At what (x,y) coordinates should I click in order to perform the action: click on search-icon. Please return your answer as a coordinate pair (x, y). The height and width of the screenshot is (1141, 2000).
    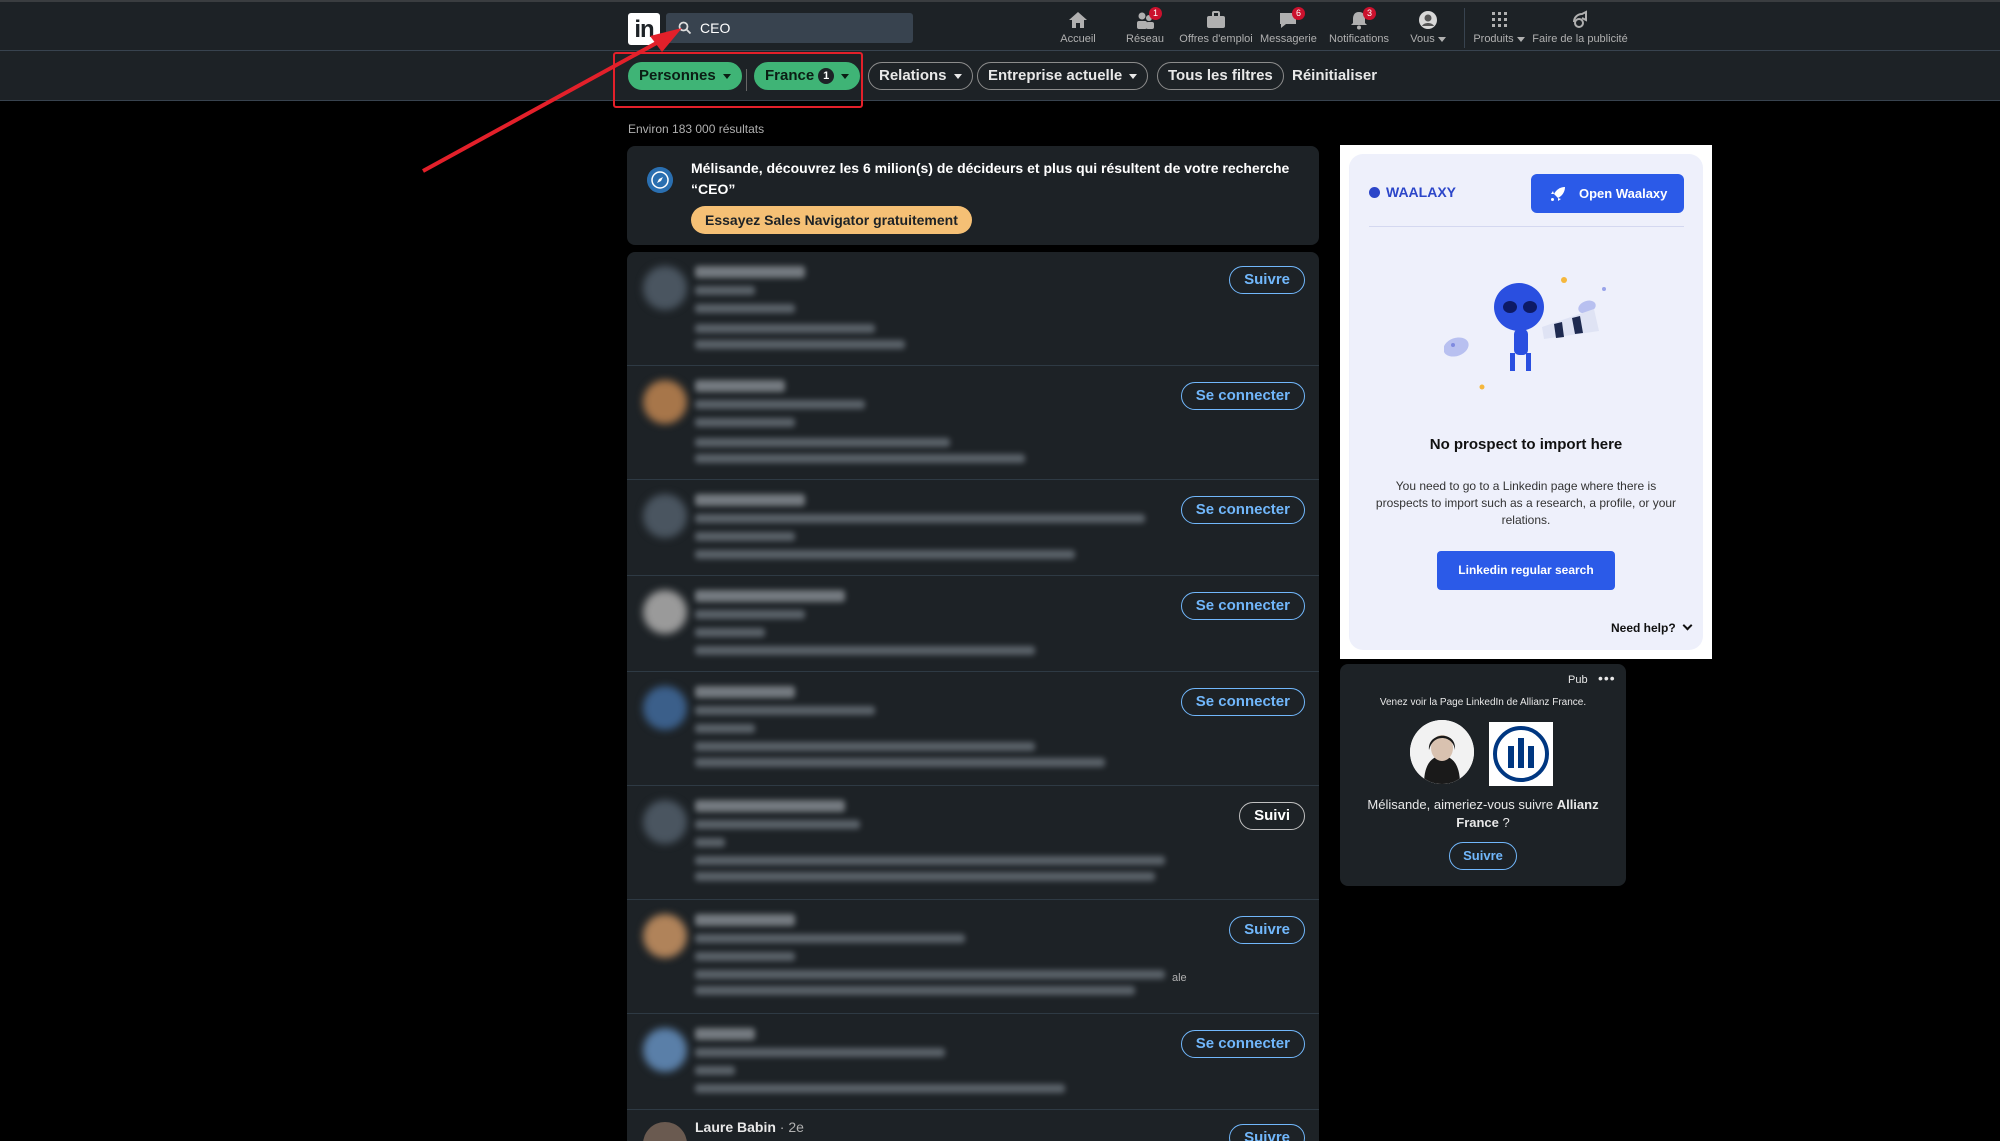
    Looking at the image, I should click on (685, 28).